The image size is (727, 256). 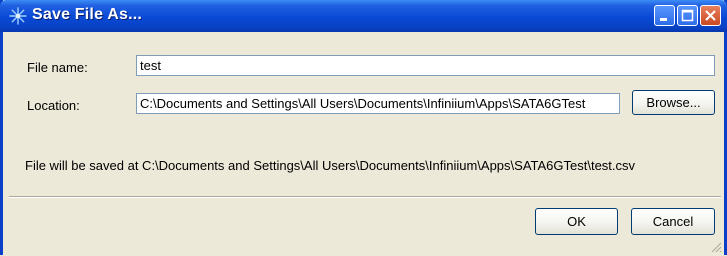 What do you see at coordinates (18, 16) in the screenshot?
I see `agilent-spark-icon` at bounding box center [18, 16].